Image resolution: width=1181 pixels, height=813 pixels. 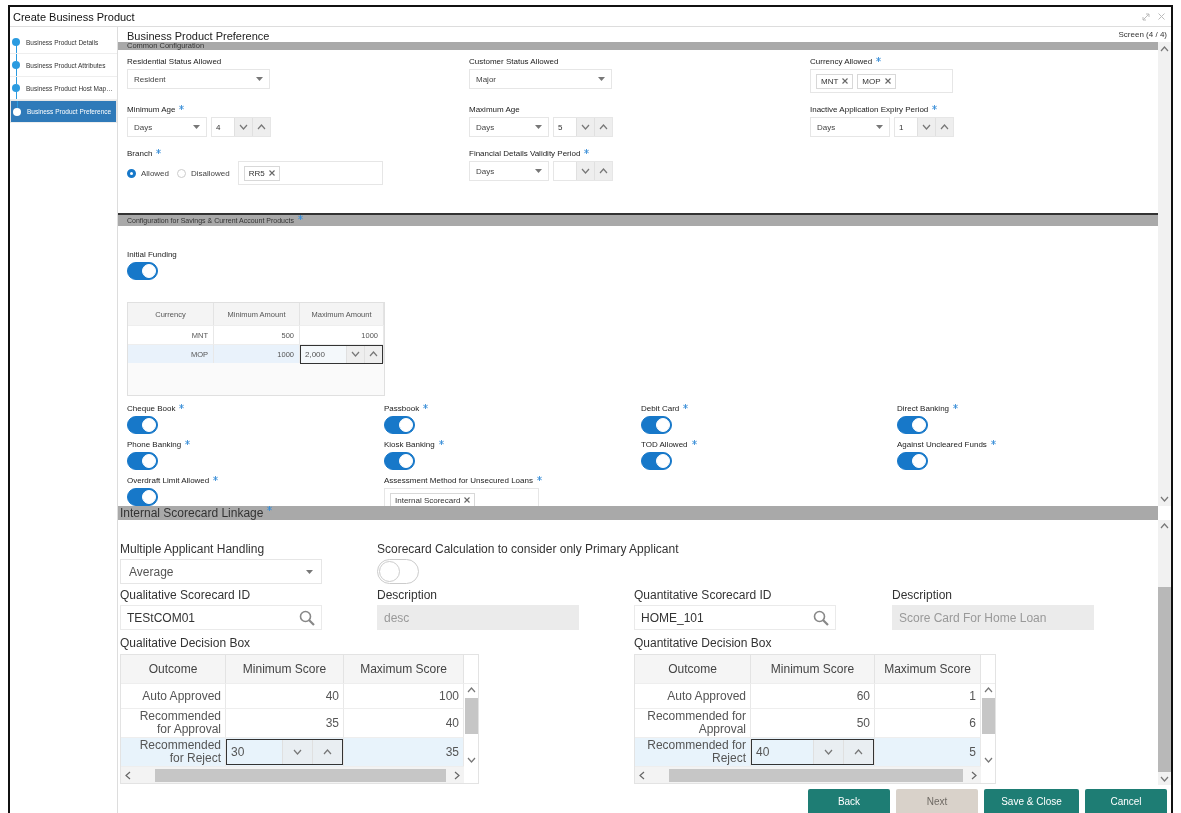 I want to click on field-label: Cheque Book, so click(x=151, y=408).